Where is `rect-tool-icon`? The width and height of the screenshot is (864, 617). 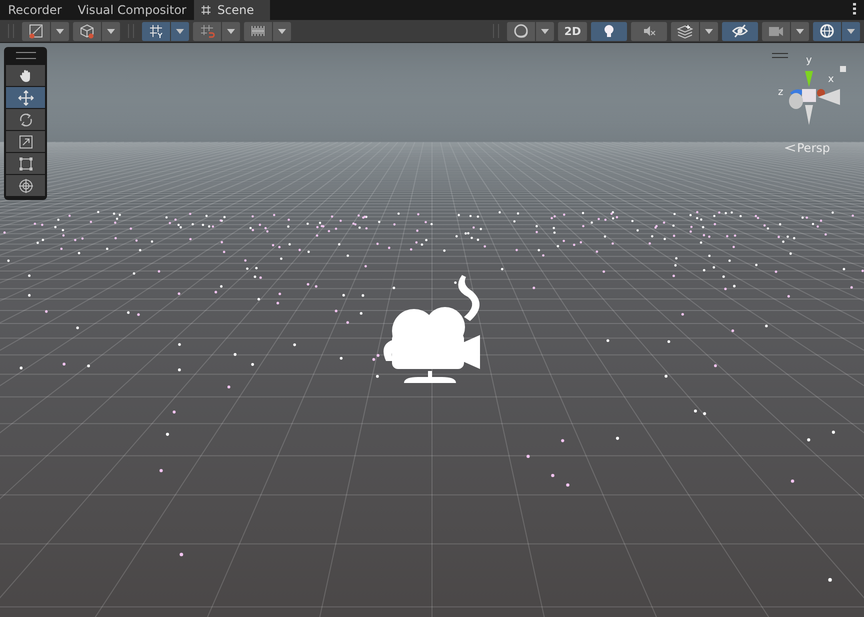 rect-tool-icon is located at coordinates (26, 164).